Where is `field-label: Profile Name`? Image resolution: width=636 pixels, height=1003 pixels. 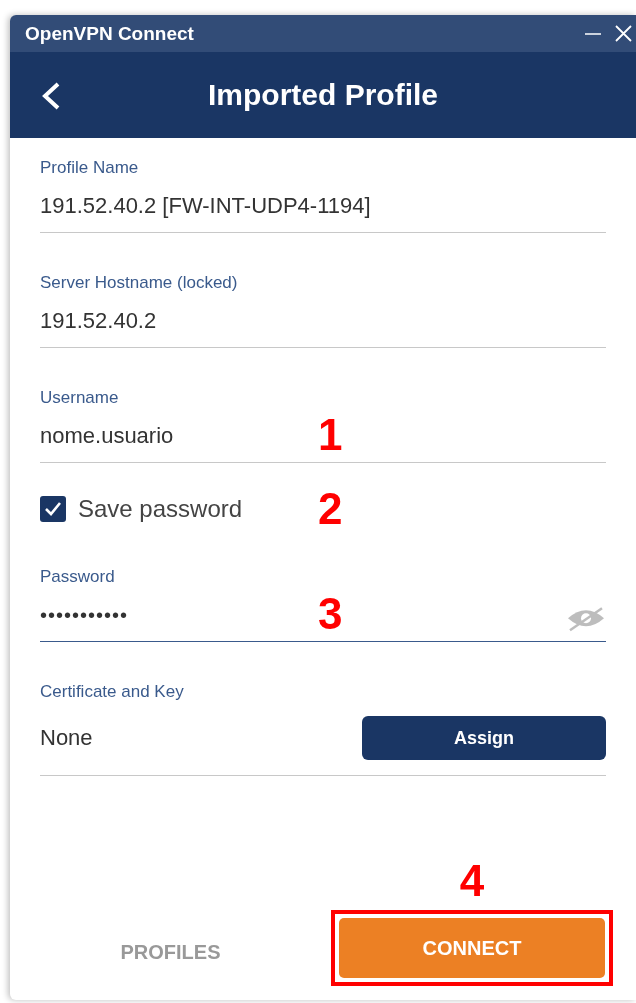 field-label: Profile Name is located at coordinates (89, 168).